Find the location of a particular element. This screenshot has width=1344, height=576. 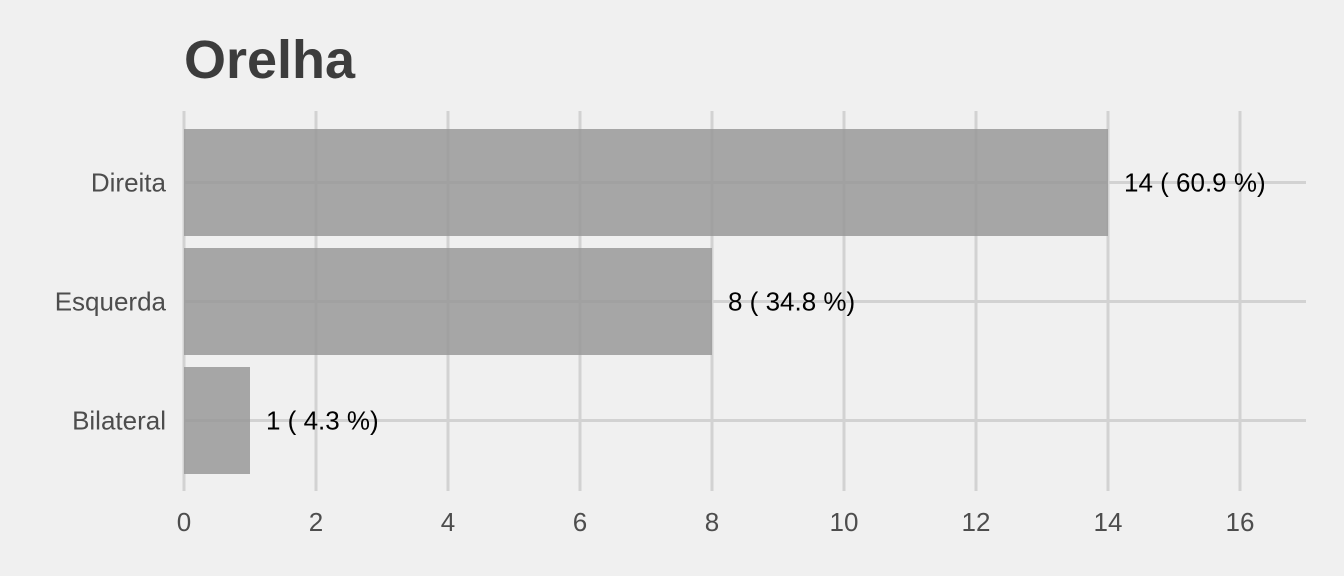

data-label-direita: 14 ( 60.9 %) is located at coordinates (1195, 183).